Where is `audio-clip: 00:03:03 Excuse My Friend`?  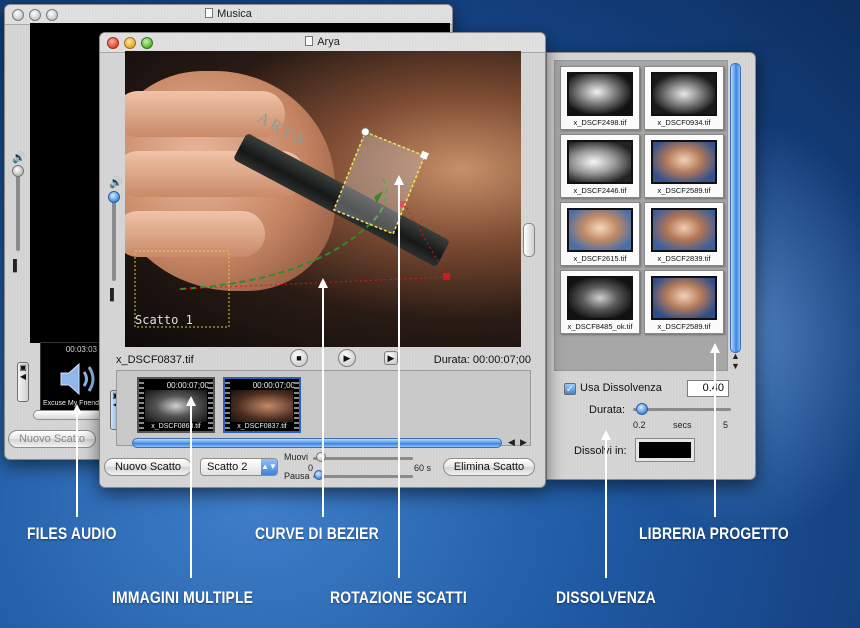
audio-clip: 00:03:03 Excuse My Friend is located at coordinates (71, 377).